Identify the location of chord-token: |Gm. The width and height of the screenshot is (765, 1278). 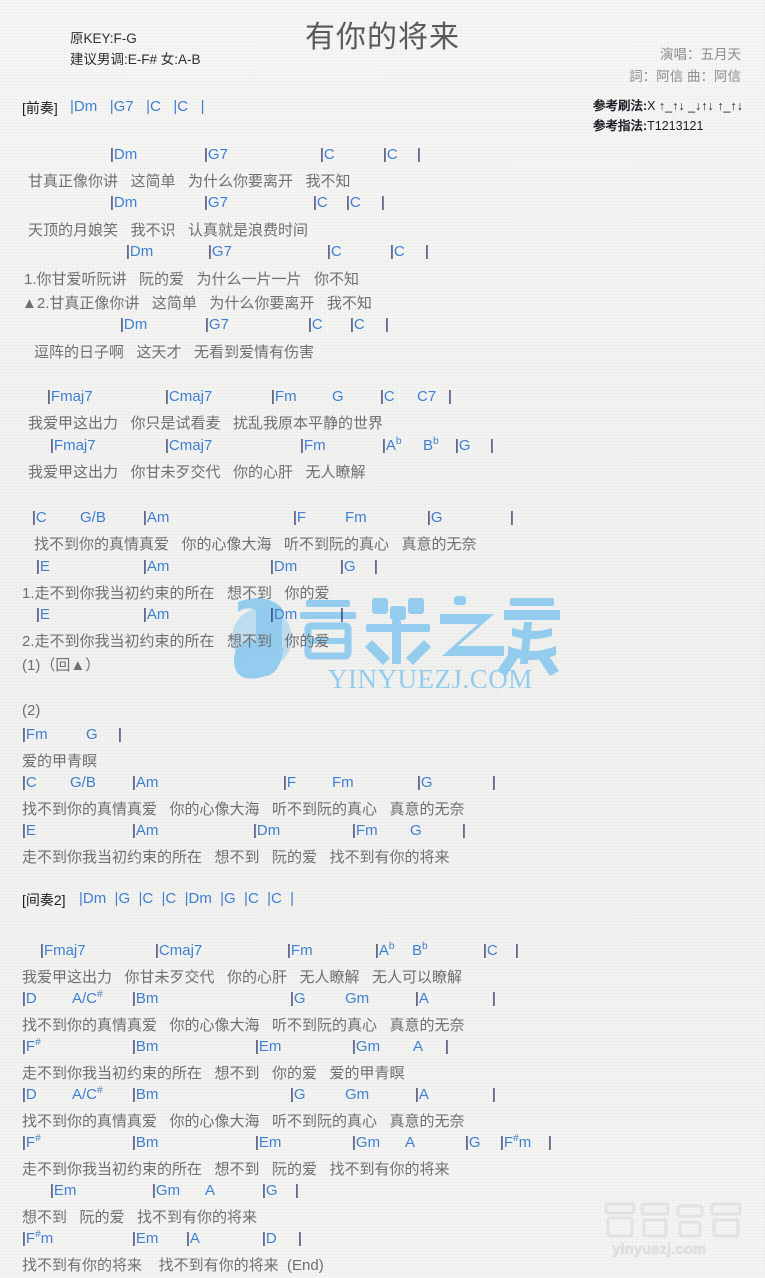
(166, 1190).